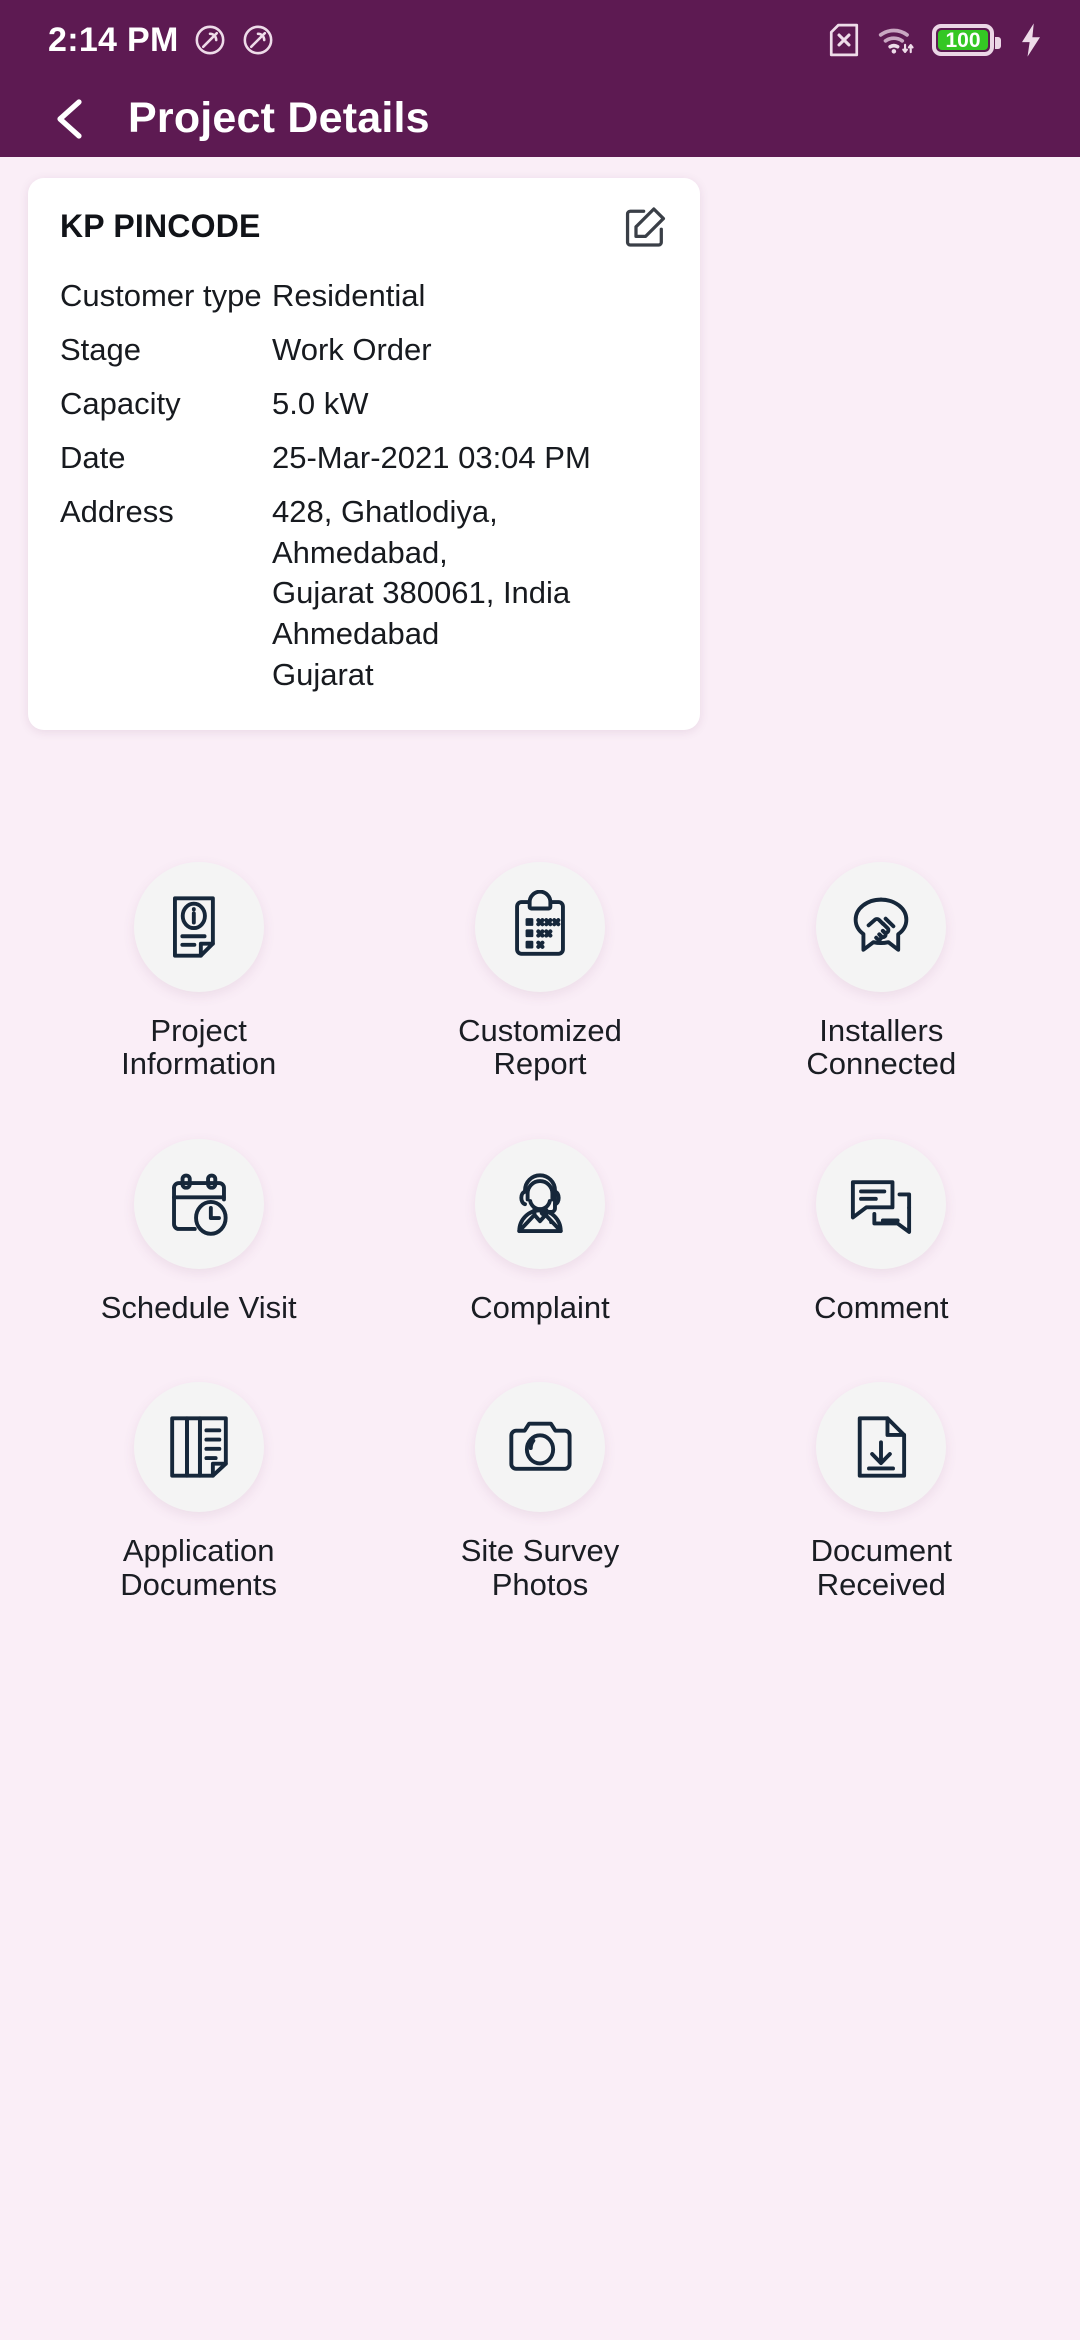  What do you see at coordinates (896, 41) in the screenshot?
I see `wifi-icon` at bounding box center [896, 41].